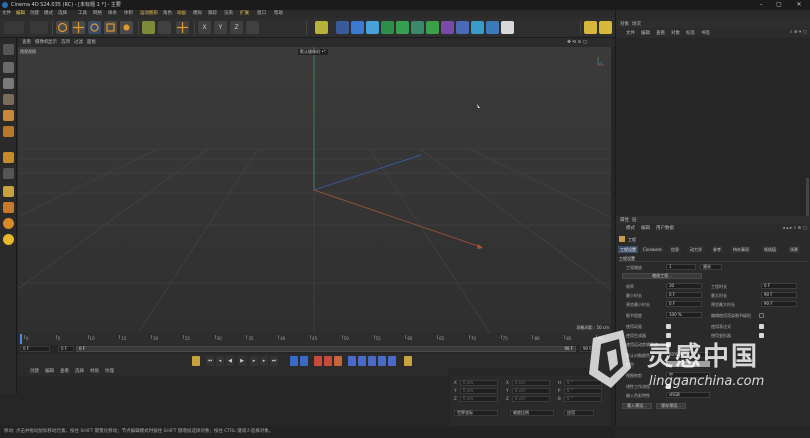 The image size is (810, 438). I want to click on lod-field: 100 %, so click(684, 315).